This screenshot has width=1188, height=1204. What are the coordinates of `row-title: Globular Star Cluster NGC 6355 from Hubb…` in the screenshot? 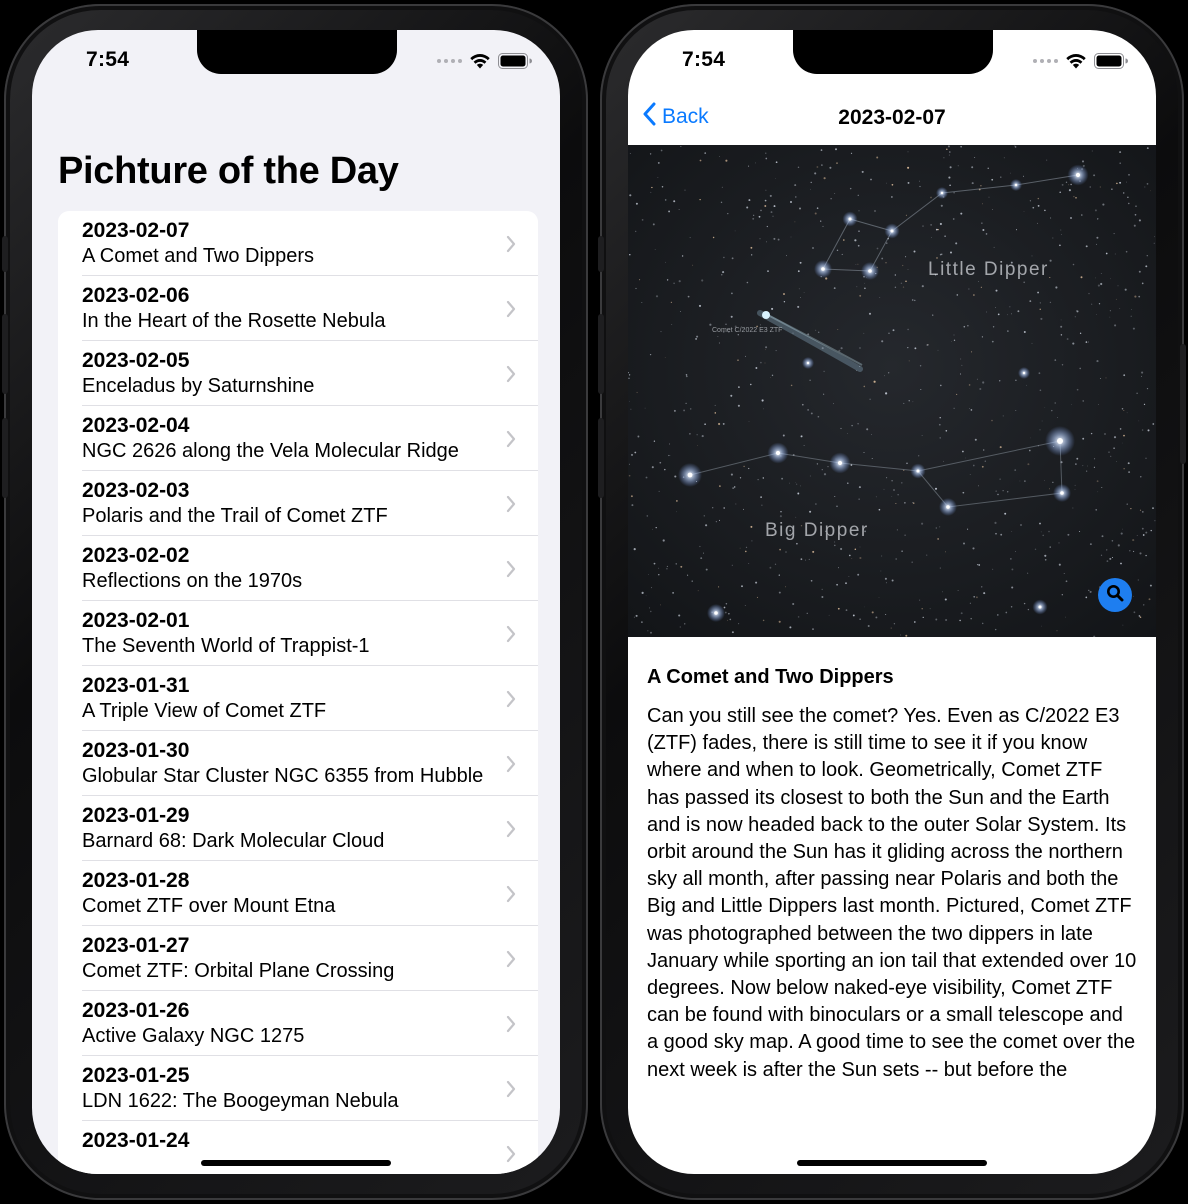 It's located at (283, 776).